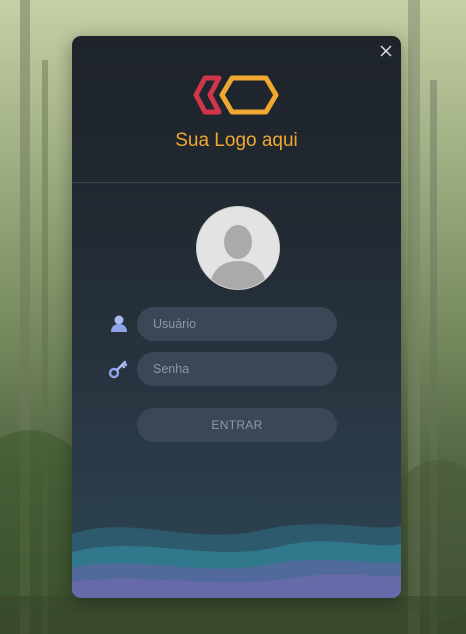 The height and width of the screenshot is (634, 466). What do you see at coordinates (236, 140) in the screenshot?
I see `logo-text: Sua Logo aqui` at bounding box center [236, 140].